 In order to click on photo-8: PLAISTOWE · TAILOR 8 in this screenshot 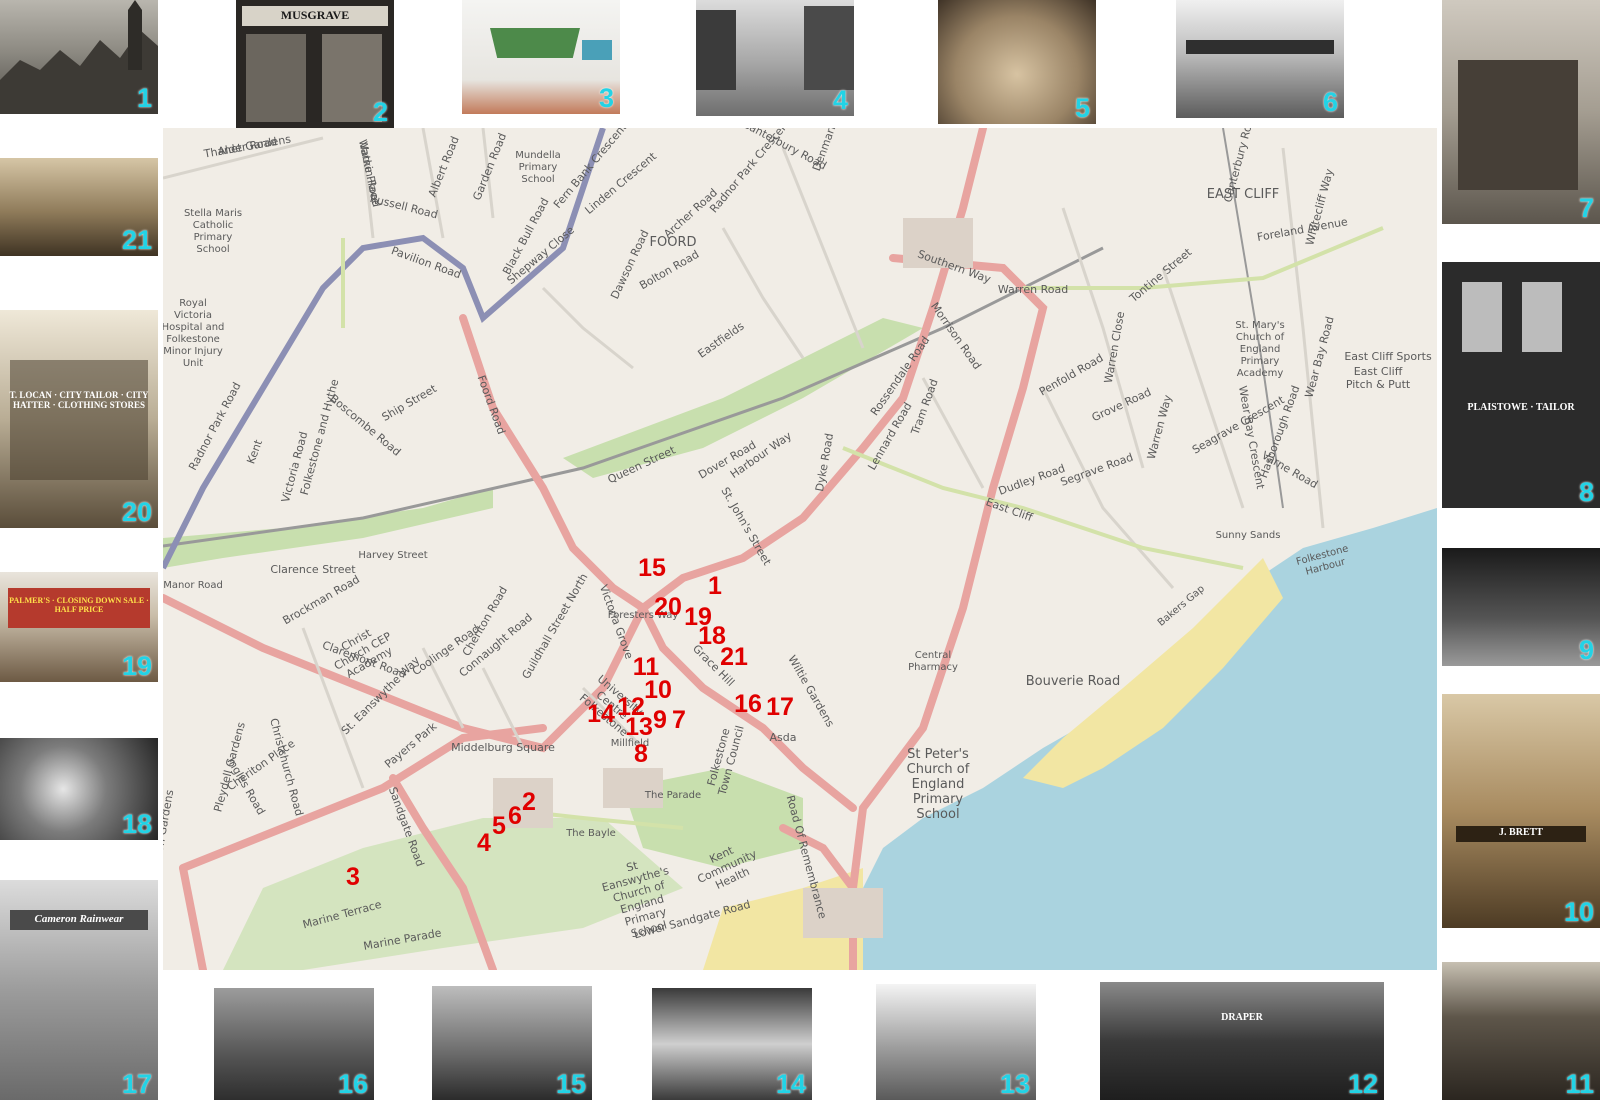, I will do `click(1521, 385)`.